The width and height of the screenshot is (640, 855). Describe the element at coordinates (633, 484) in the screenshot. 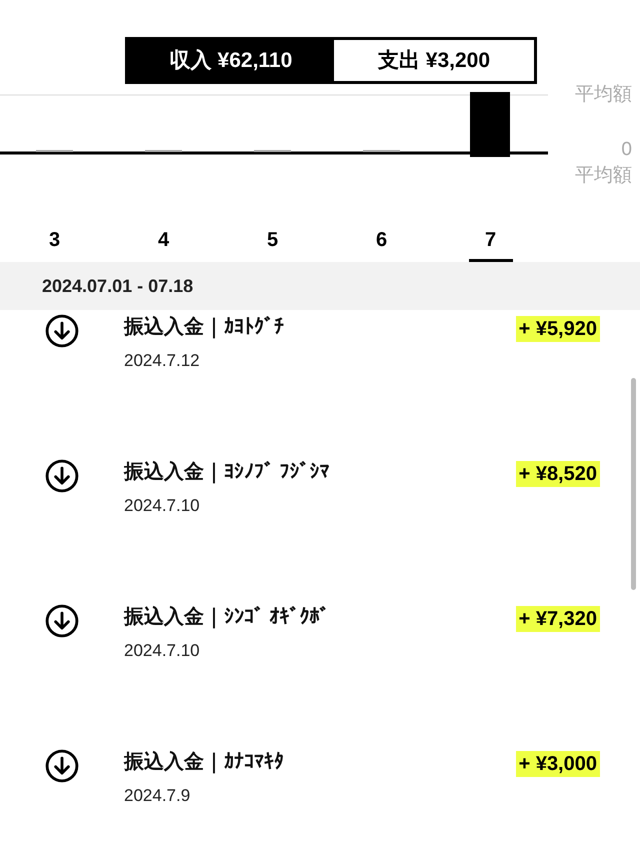

I see `scrollbar` at that location.